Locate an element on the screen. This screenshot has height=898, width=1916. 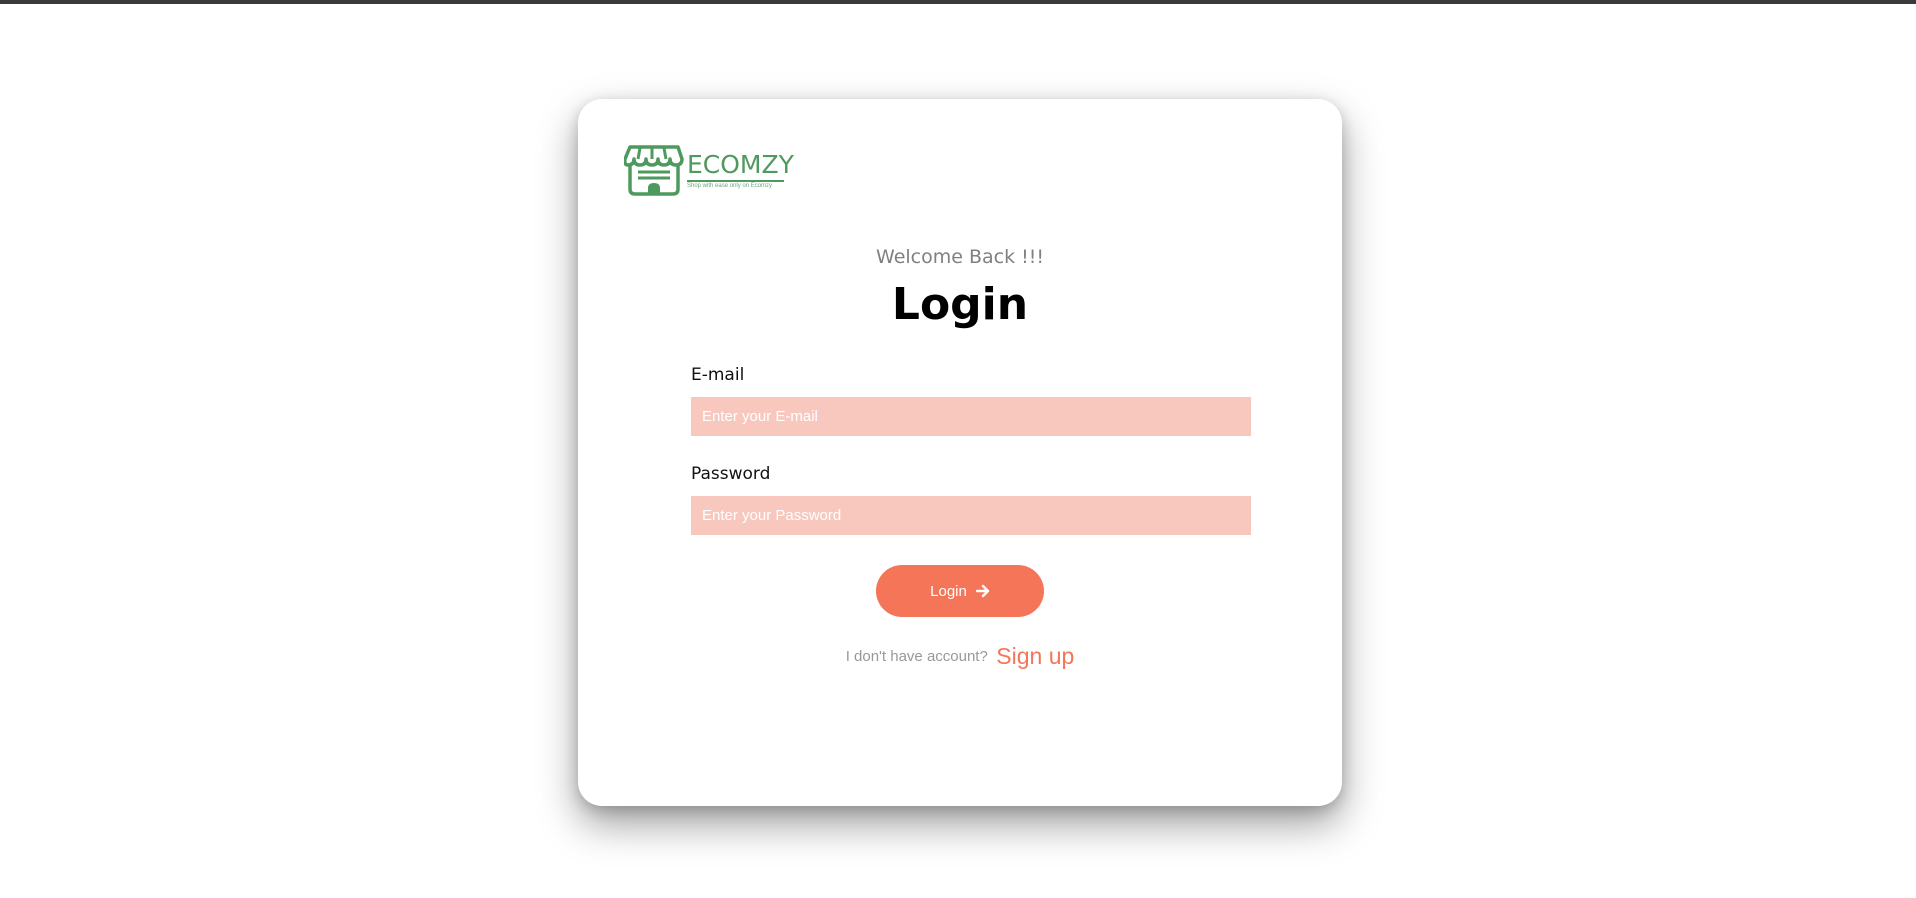
storefront-icon is located at coordinates (654, 170).